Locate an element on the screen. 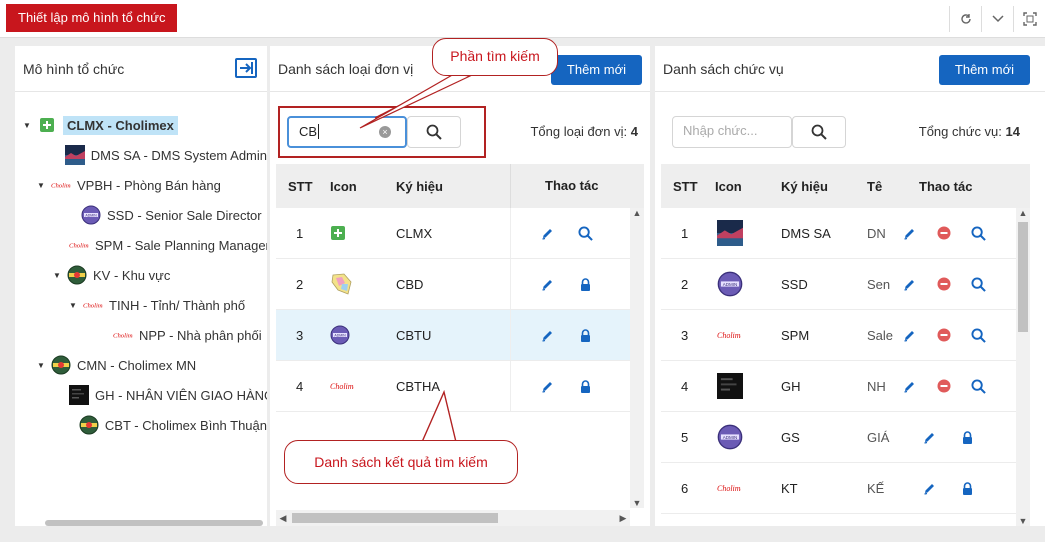 The image size is (1045, 542). annotation-arrows is located at coordinates (416, 258).